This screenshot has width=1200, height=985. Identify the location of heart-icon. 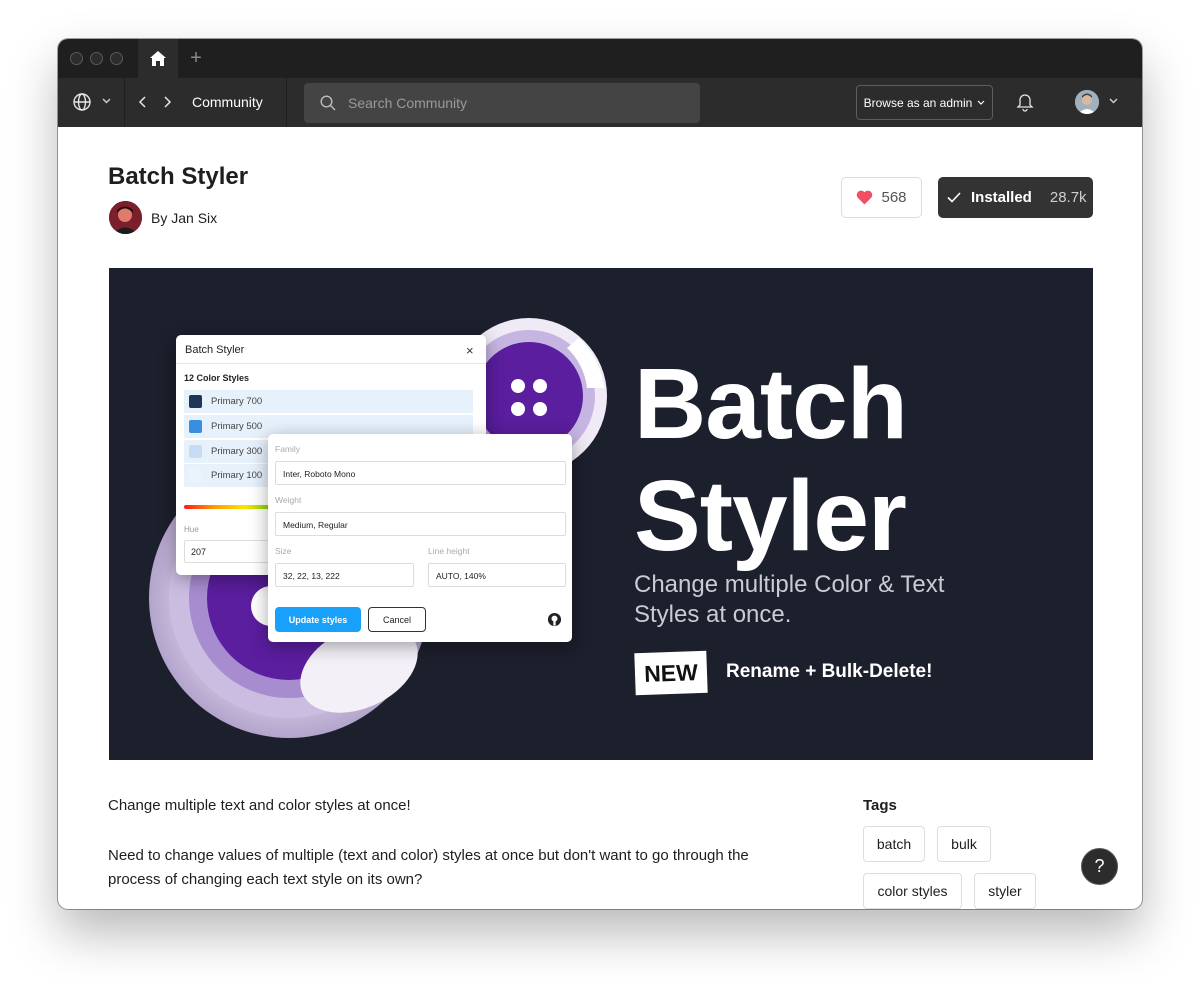
(865, 197).